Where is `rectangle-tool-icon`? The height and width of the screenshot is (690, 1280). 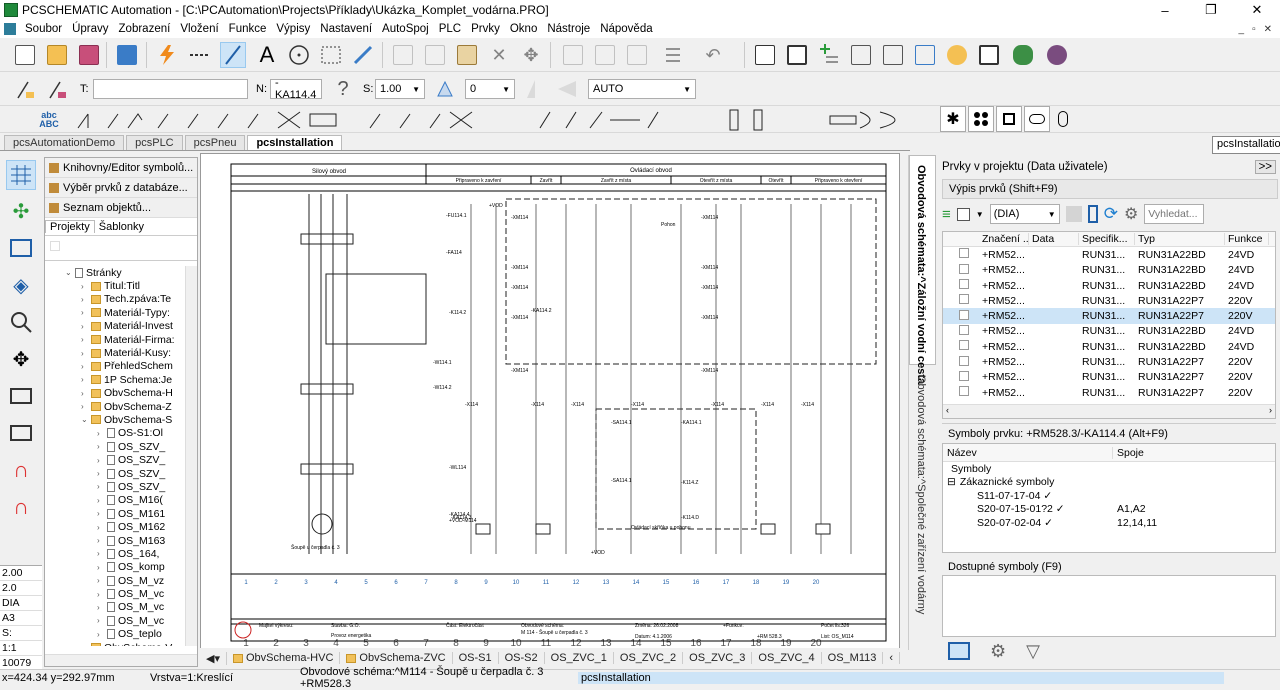 rectangle-tool-icon is located at coordinates (331, 55).